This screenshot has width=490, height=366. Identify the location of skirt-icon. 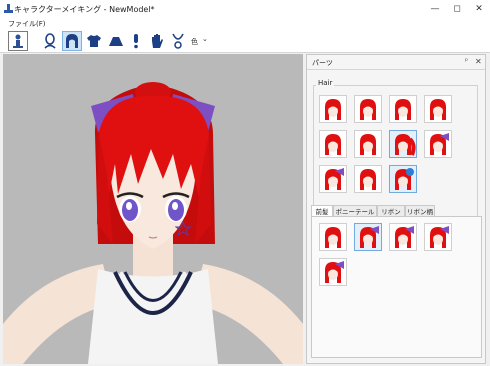
(116, 41).